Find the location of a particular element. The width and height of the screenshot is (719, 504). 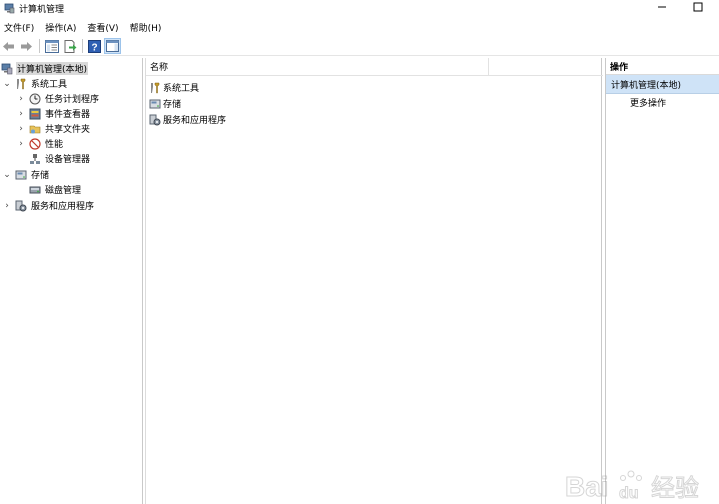

show-console-tree-icon is located at coordinates (51, 46).